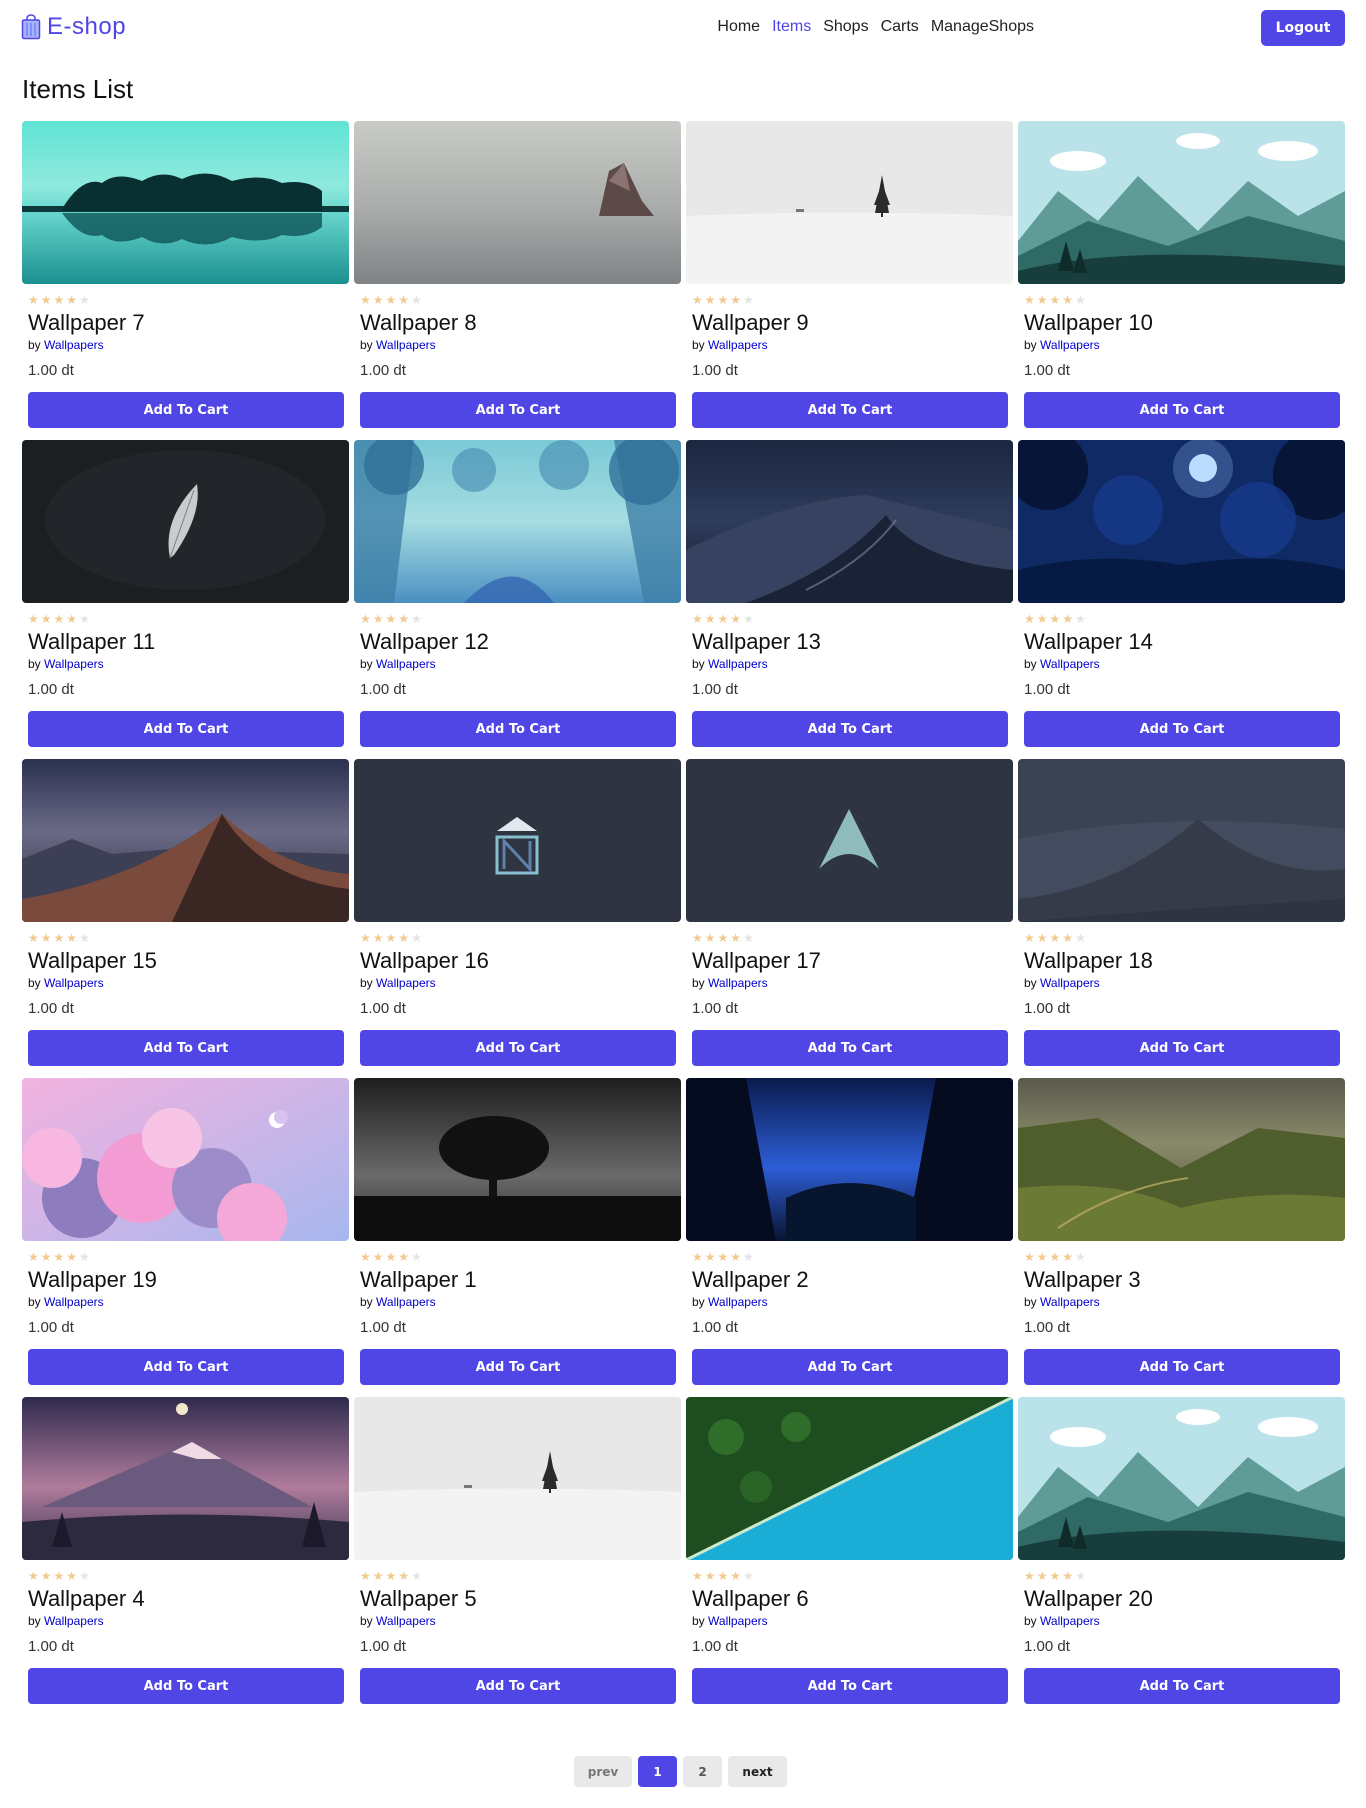 The height and width of the screenshot is (1808, 1366). I want to click on nav-link-home: Home, so click(738, 27).